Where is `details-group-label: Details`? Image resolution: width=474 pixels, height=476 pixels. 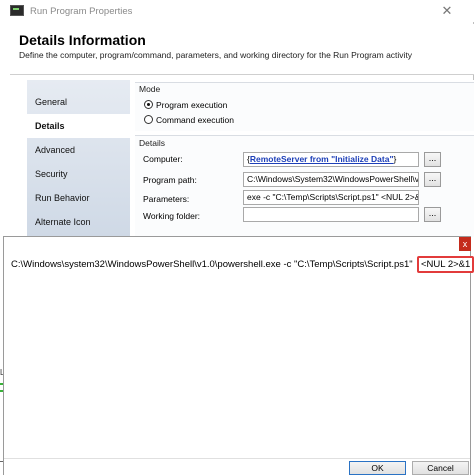
details-group-label: Details is located at coordinates (152, 143).